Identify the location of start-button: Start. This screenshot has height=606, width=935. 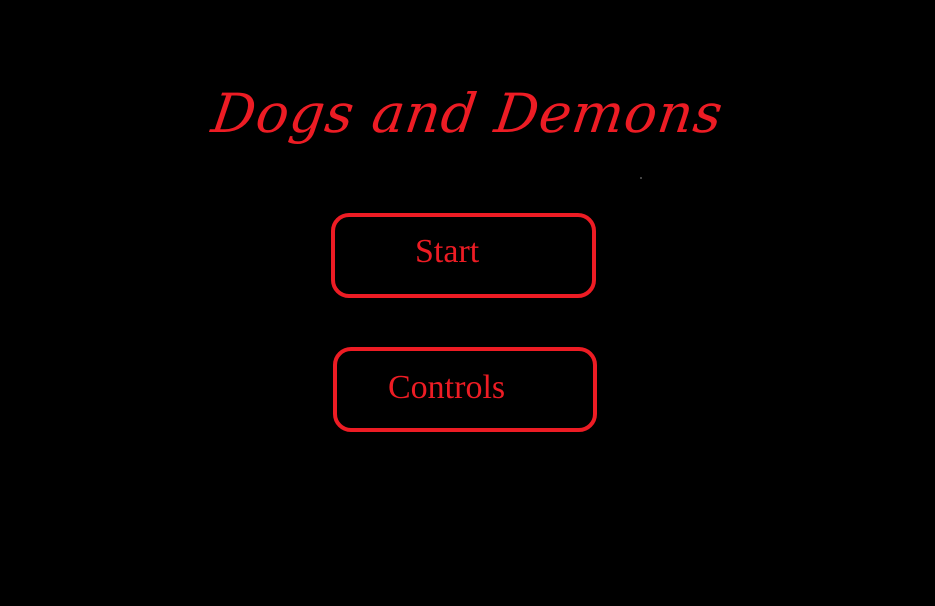
(463, 255).